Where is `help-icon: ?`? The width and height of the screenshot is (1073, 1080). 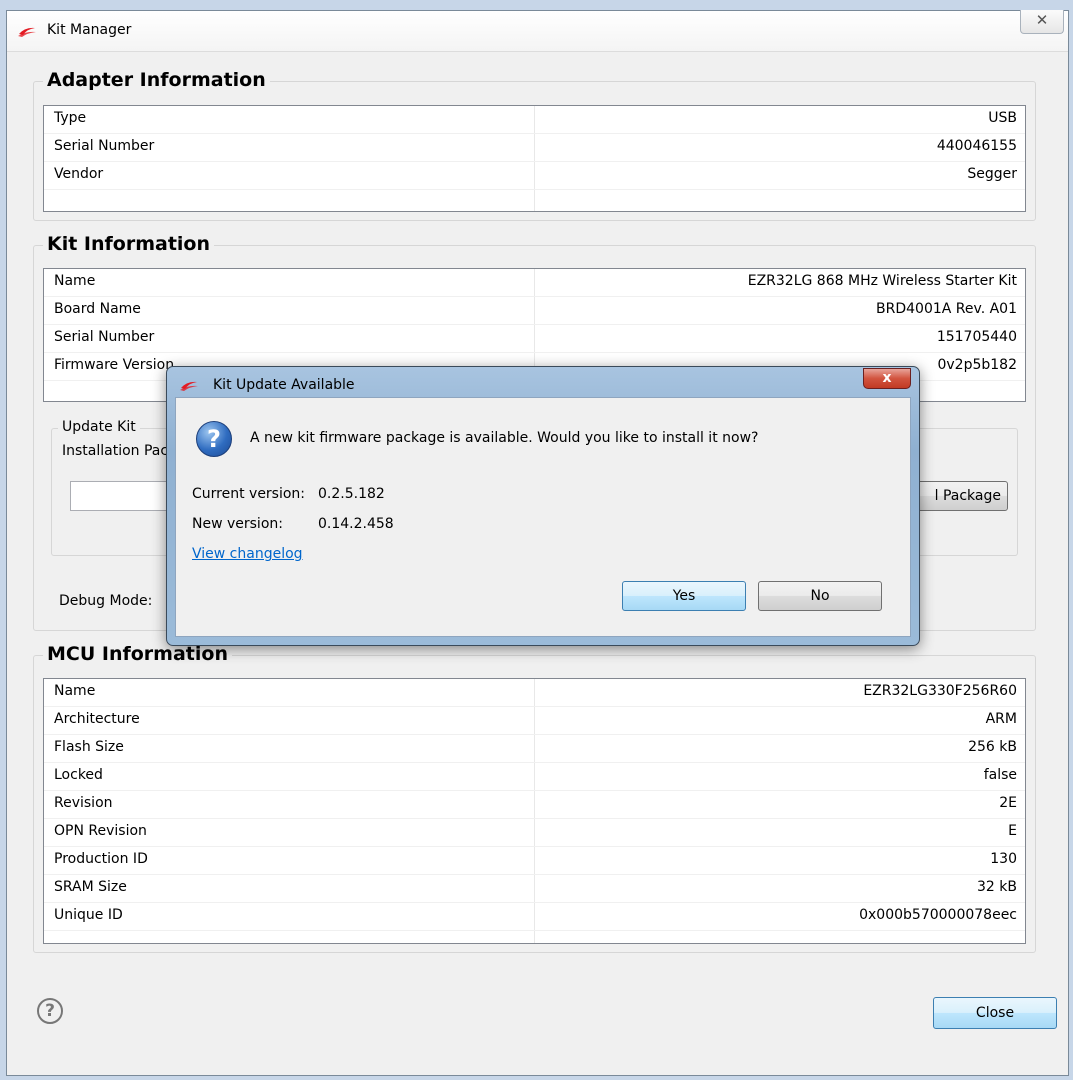 help-icon: ? is located at coordinates (50, 1011).